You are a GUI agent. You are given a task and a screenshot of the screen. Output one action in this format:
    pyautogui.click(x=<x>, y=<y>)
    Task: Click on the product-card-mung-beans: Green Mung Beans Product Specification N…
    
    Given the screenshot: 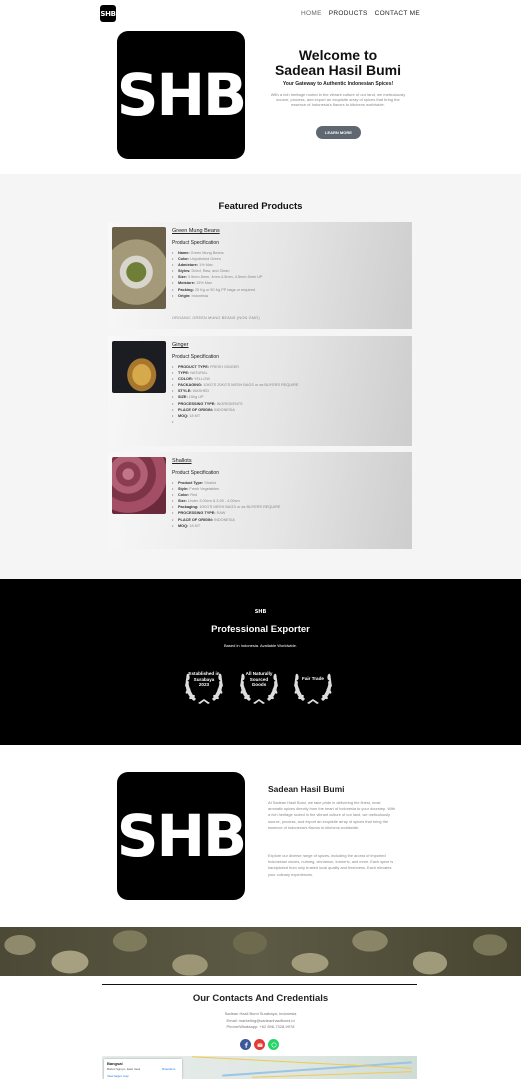 What is the action you would take?
    pyautogui.click(x=260, y=275)
    